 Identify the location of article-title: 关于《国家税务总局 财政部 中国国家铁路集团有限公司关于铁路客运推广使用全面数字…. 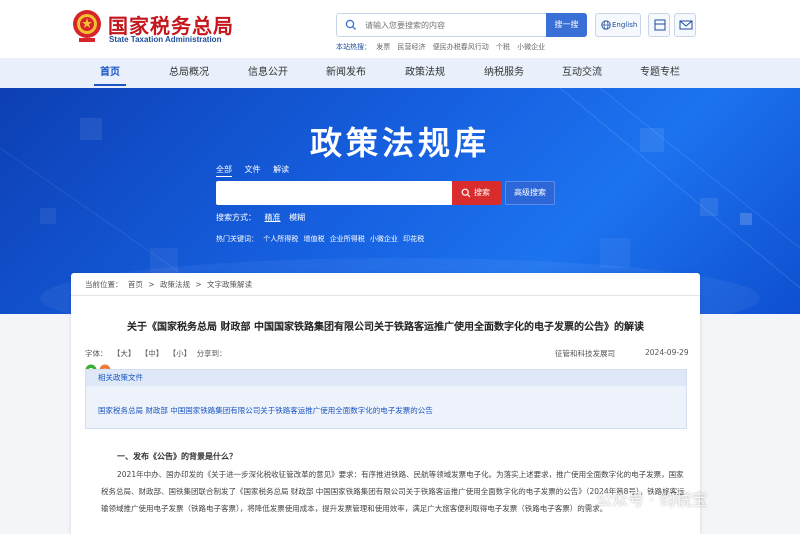
(385, 327).